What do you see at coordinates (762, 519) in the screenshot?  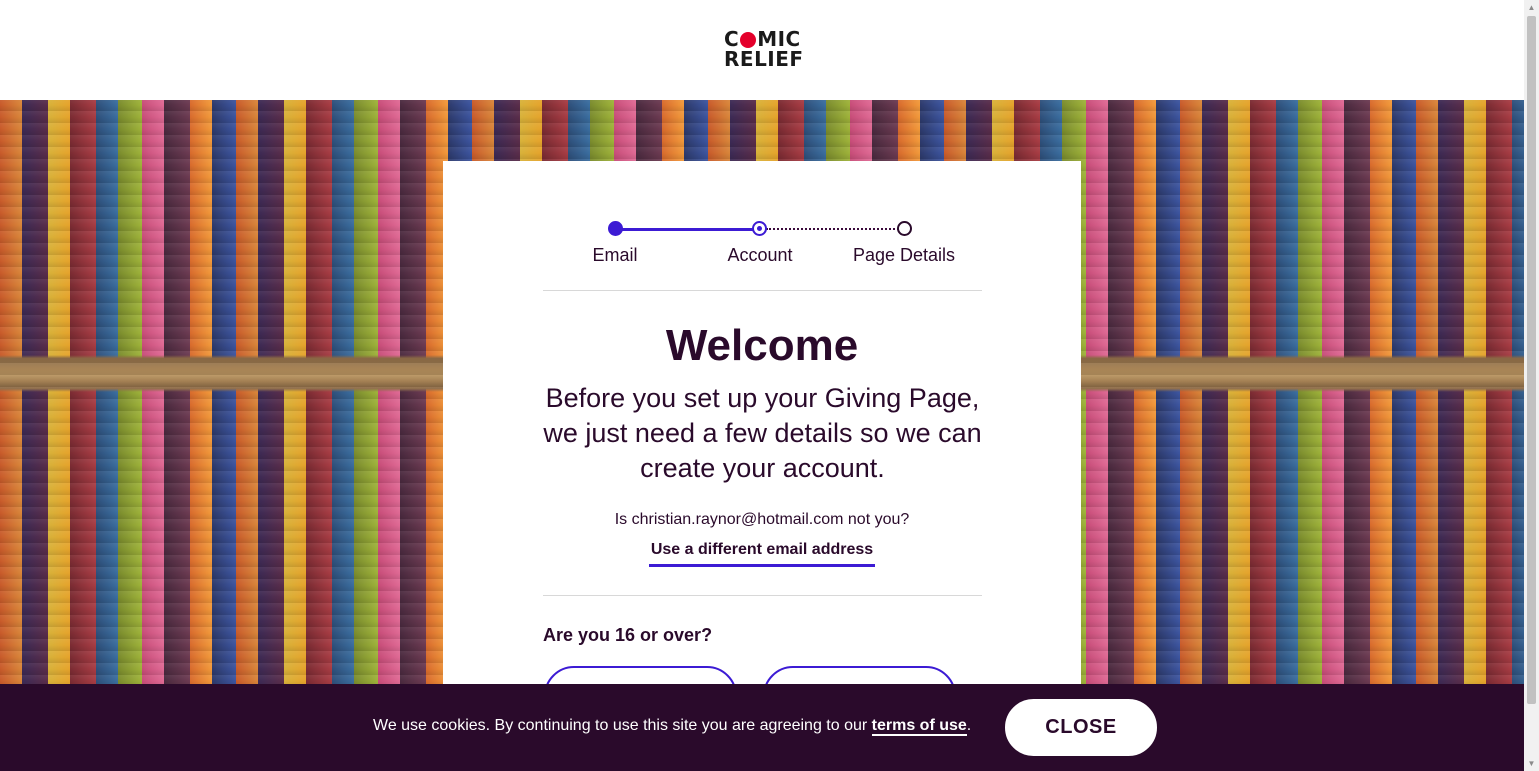 I see `not-you-text: Is christian.raynor@hotmail.com not you?` at bounding box center [762, 519].